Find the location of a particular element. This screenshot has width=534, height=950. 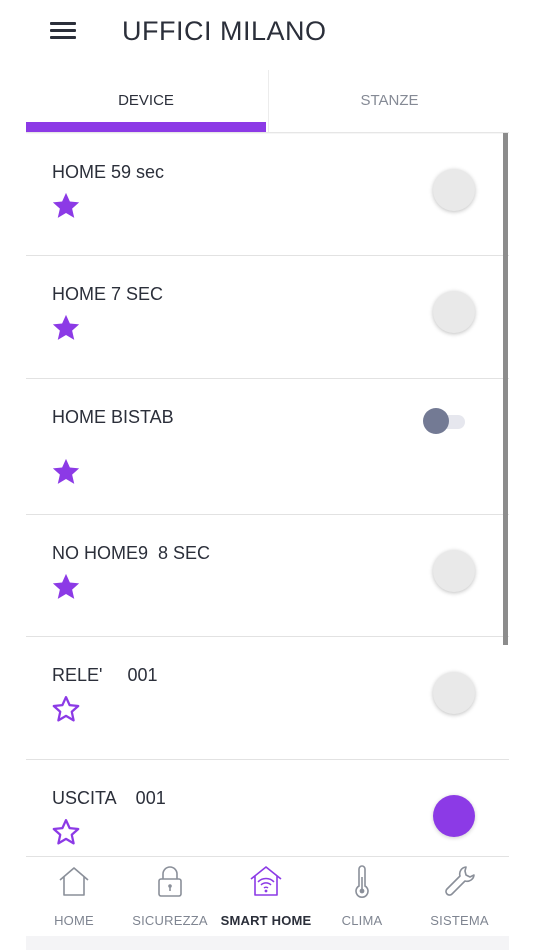

device-name: HOME BISTAB is located at coordinates (113, 417).